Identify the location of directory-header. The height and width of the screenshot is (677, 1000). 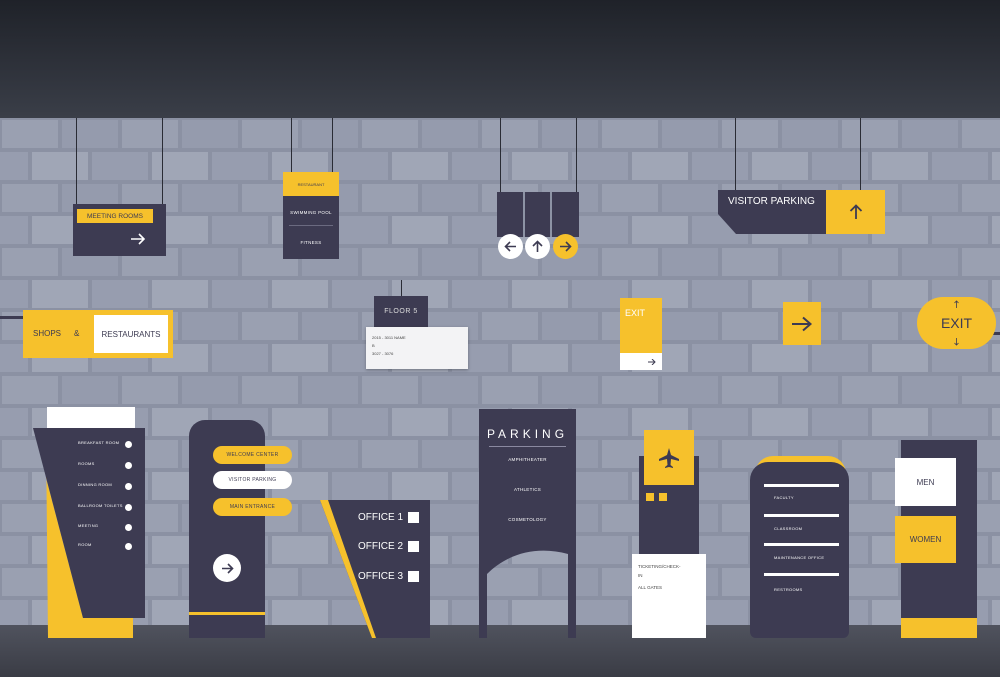
(91, 418).